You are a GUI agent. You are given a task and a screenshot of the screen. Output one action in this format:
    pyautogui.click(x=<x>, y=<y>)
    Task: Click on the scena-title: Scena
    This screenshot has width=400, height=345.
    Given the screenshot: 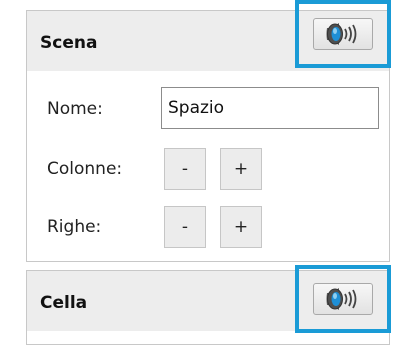 What is the action you would take?
    pyautogui.click(x=69, y=43)
    